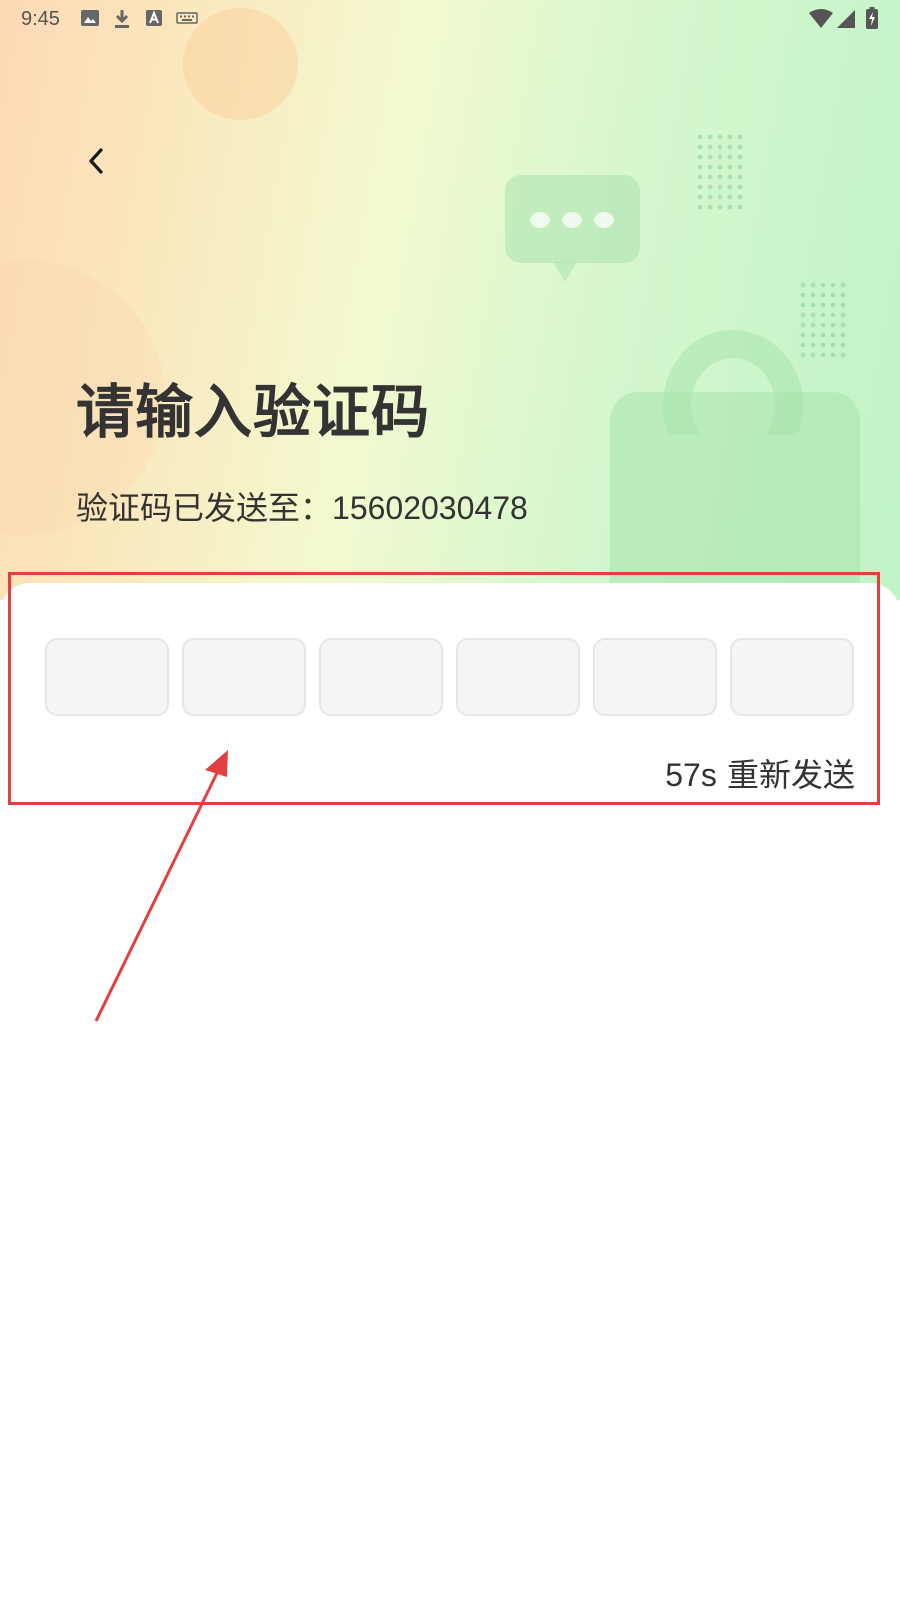 This screenshot has width=900, height=1613. What do you see at coordinates (872, 18) in the screenshot?
I see `battery-charging-icon` at bounding box center [872, 18].